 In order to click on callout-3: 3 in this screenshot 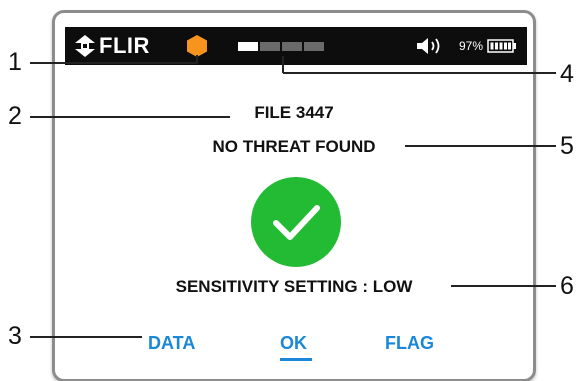, I will do `click(15, 336)`.